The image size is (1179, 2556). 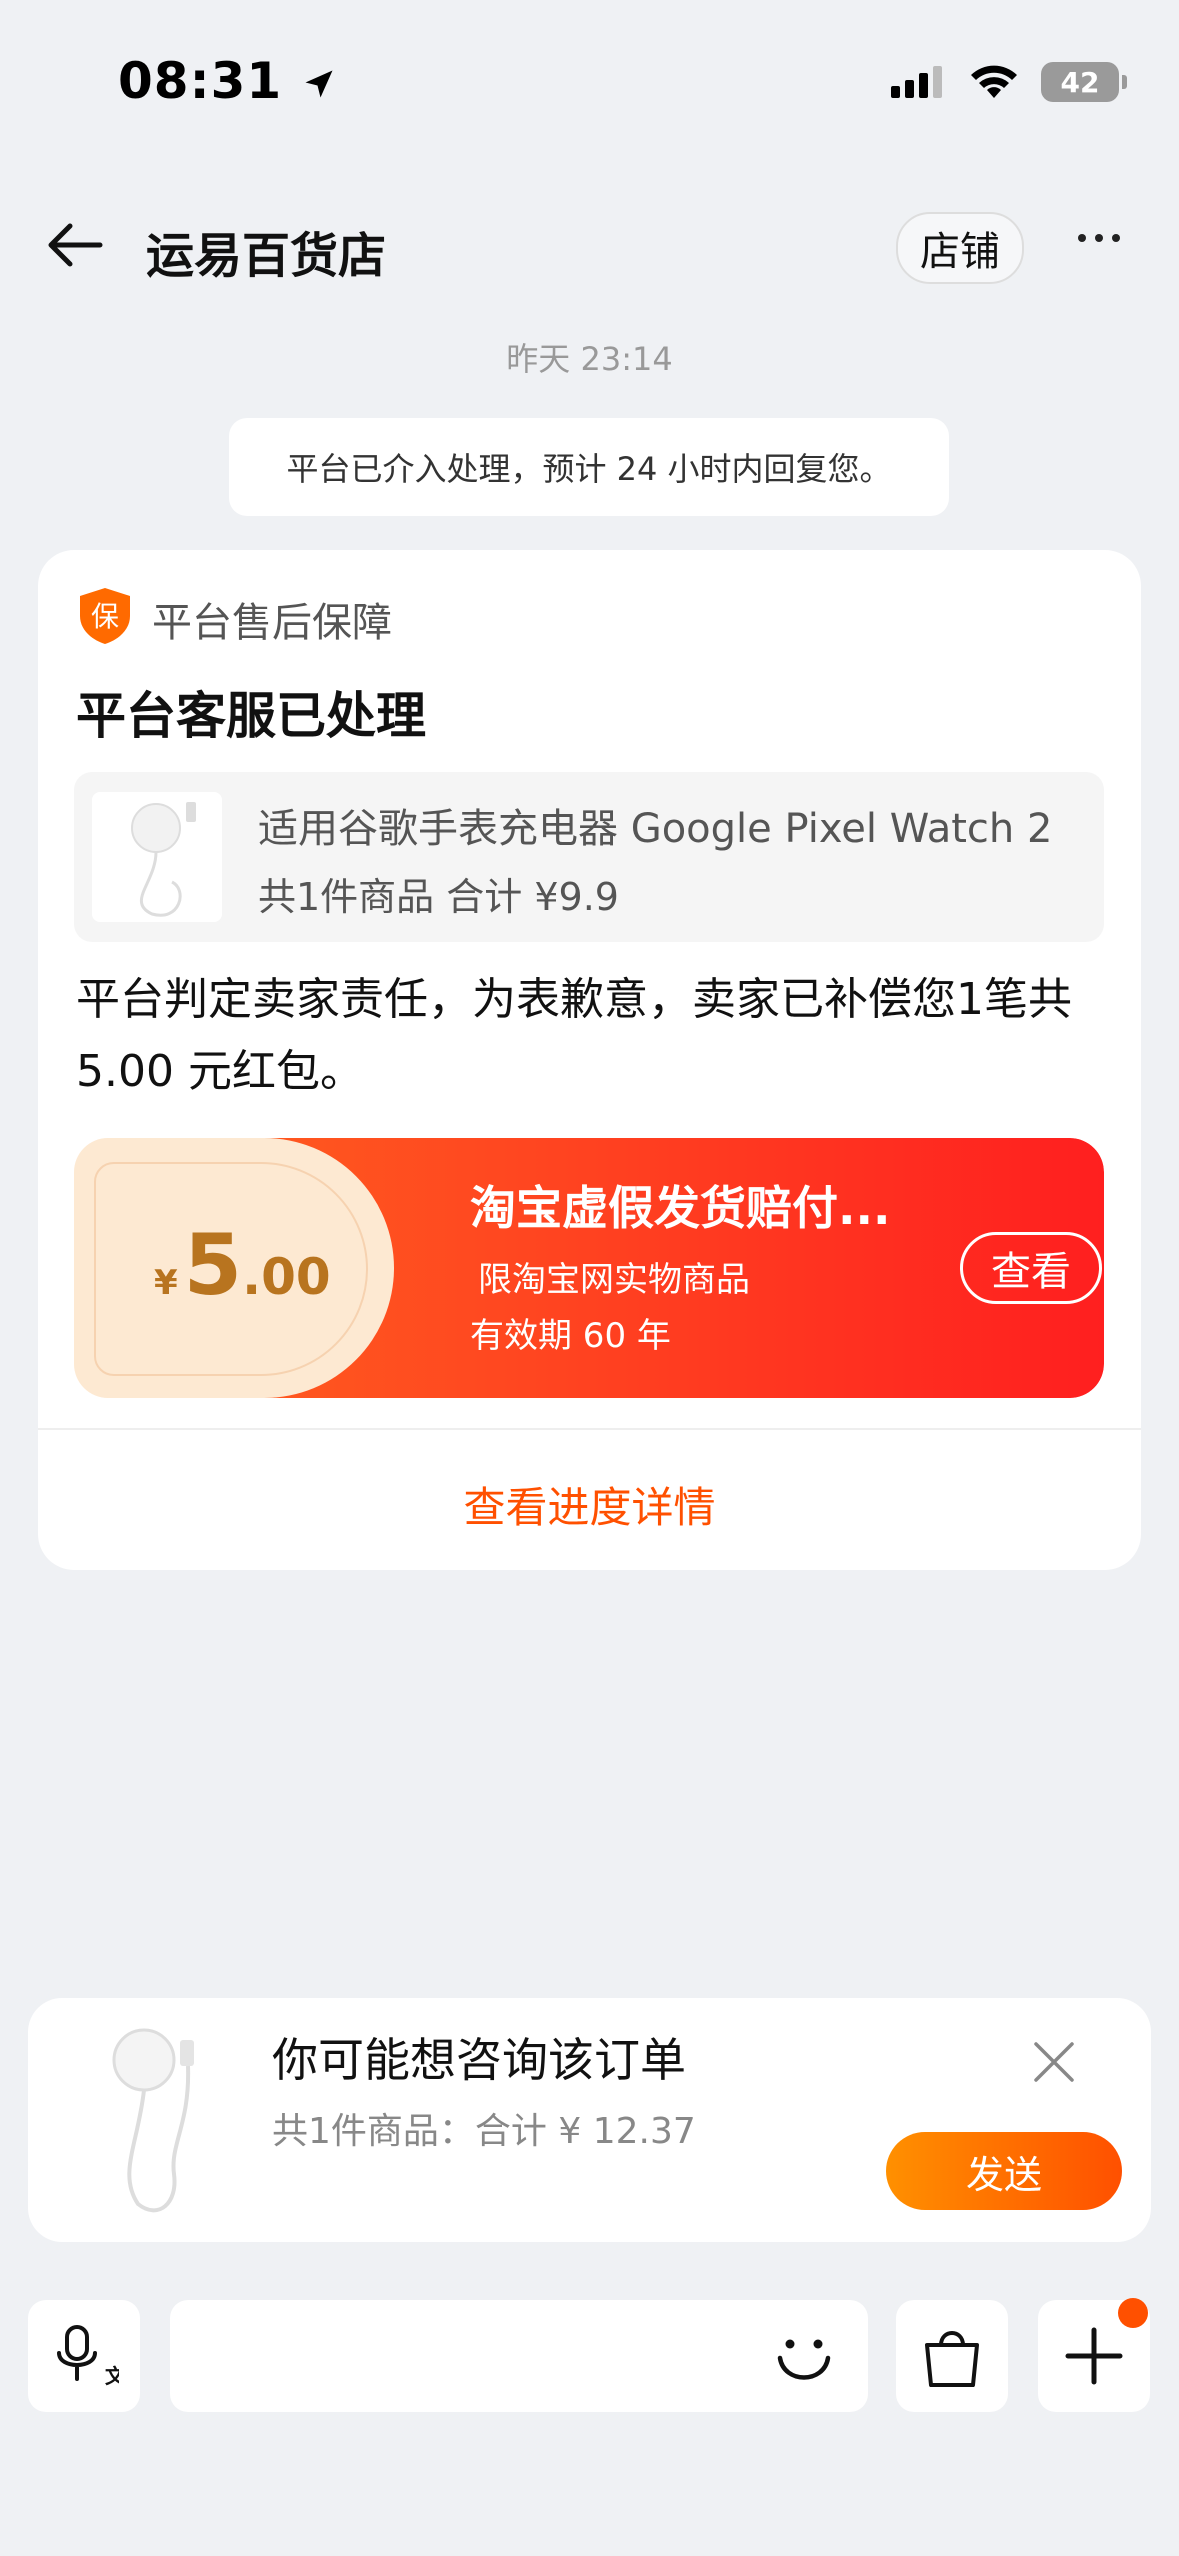 I want to click on product-thumbnail, so click(x=157, y=857).